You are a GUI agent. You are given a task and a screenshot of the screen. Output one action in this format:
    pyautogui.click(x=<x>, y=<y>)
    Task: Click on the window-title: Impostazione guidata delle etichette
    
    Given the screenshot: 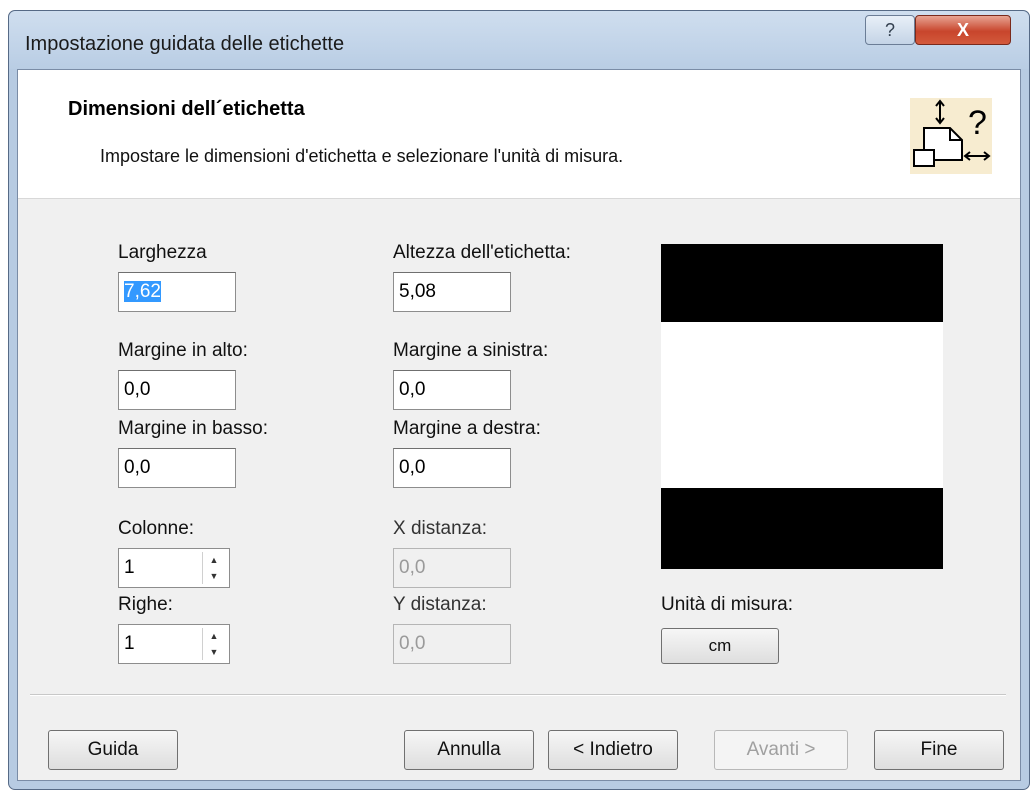 What is the action you would take?
    pyautogui.click(x=185, y=44)
    